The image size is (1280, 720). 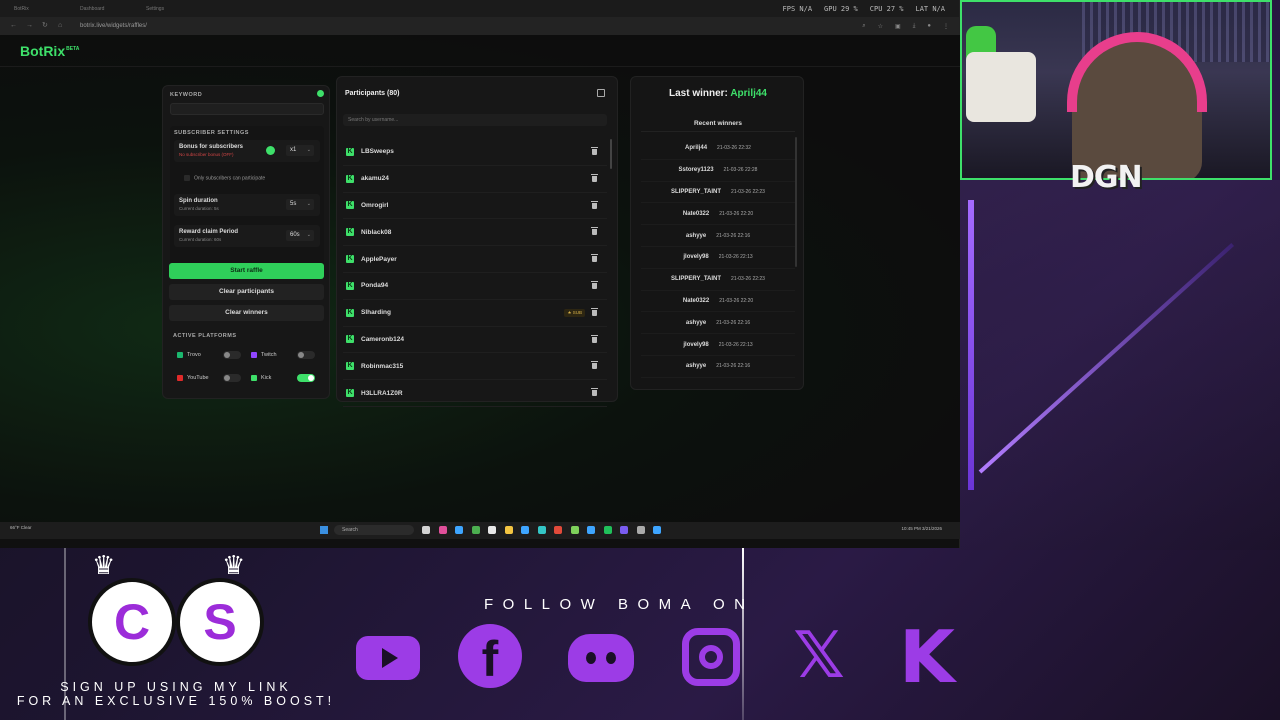 I want to click on youtube-toggle, so click(x=232, y=378).